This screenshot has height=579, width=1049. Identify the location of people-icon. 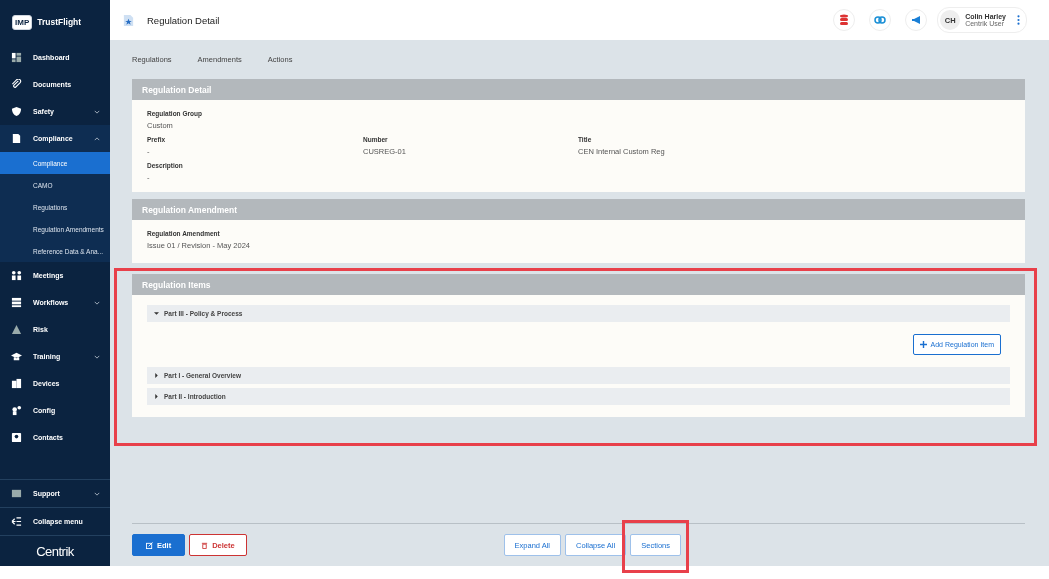
(16, 275).